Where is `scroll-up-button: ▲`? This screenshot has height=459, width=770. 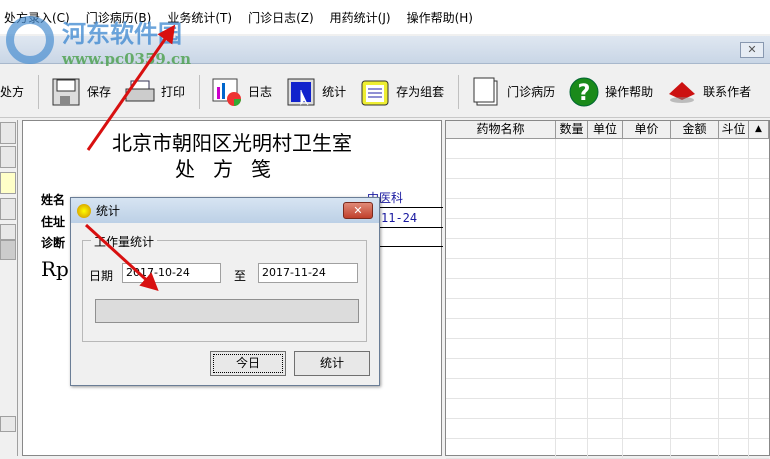
scroll-up-button: ▲ is located at coordinates (759, 129).